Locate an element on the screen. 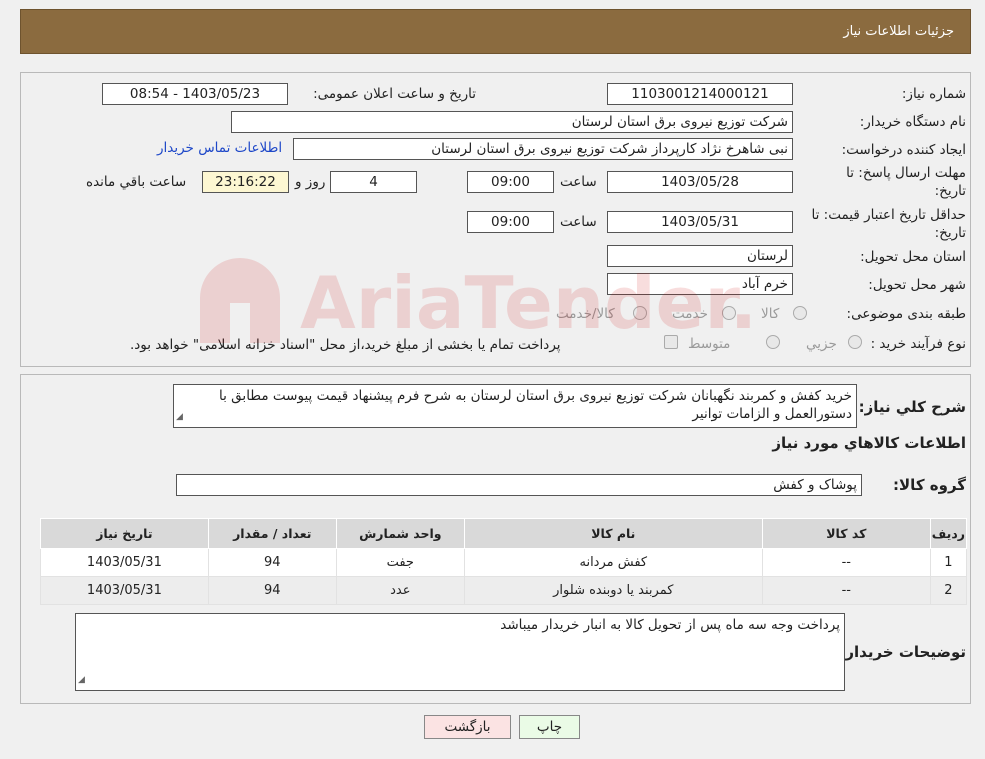 The height and width of the screenshot is (759, 985). announce-label: تاریخ و ساعت اعلان عمومی: is located at coordinates (394, 94).